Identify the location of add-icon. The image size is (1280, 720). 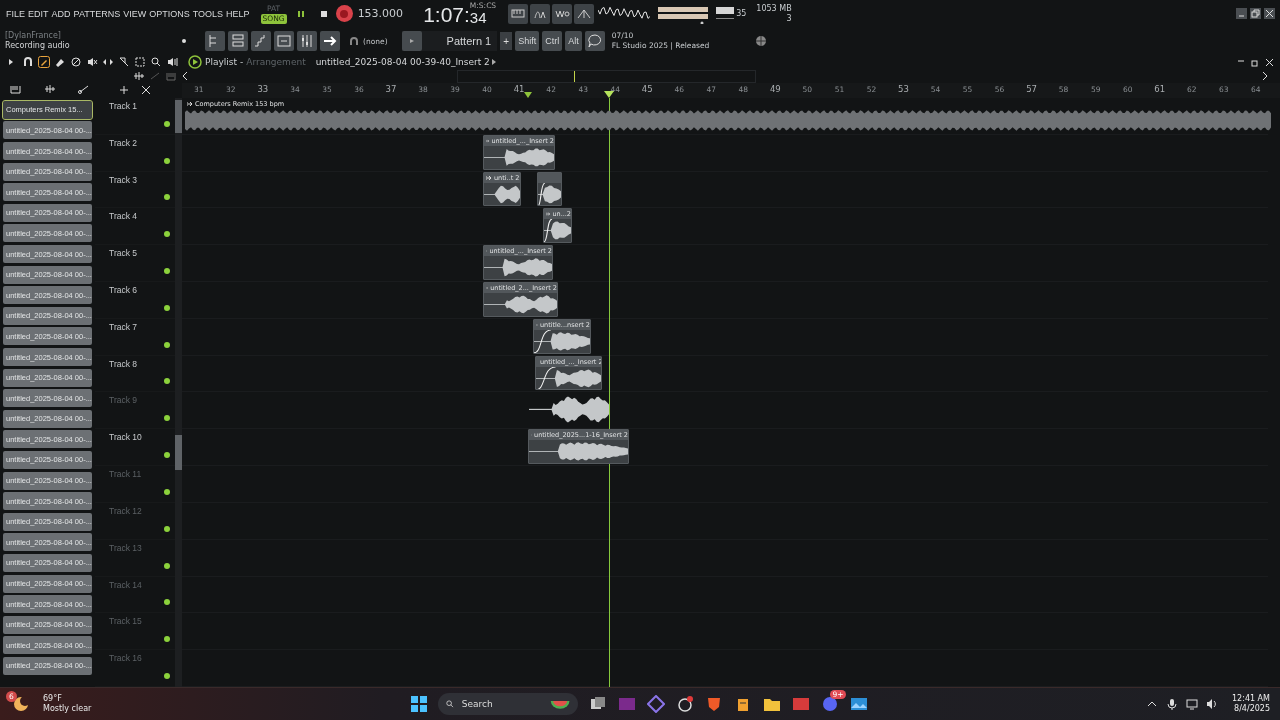
(124, 90).